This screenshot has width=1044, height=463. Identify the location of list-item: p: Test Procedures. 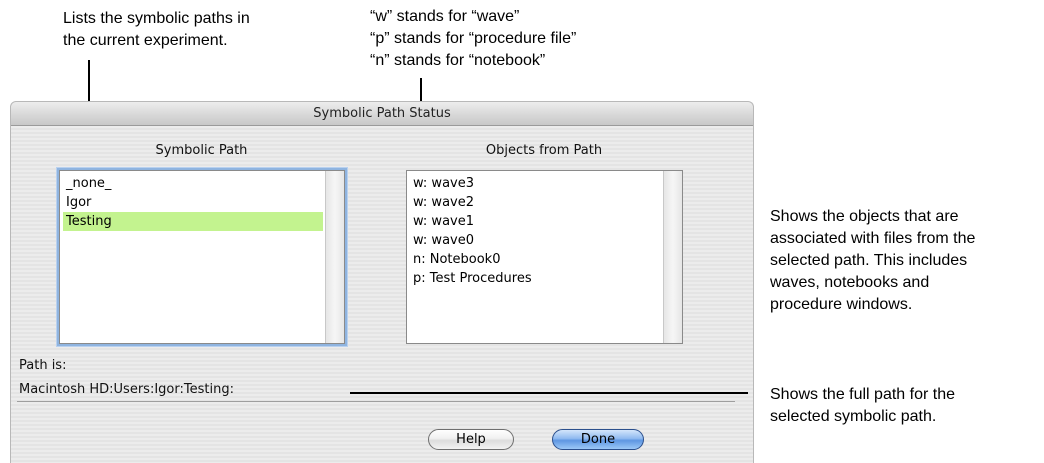
(535, 278).